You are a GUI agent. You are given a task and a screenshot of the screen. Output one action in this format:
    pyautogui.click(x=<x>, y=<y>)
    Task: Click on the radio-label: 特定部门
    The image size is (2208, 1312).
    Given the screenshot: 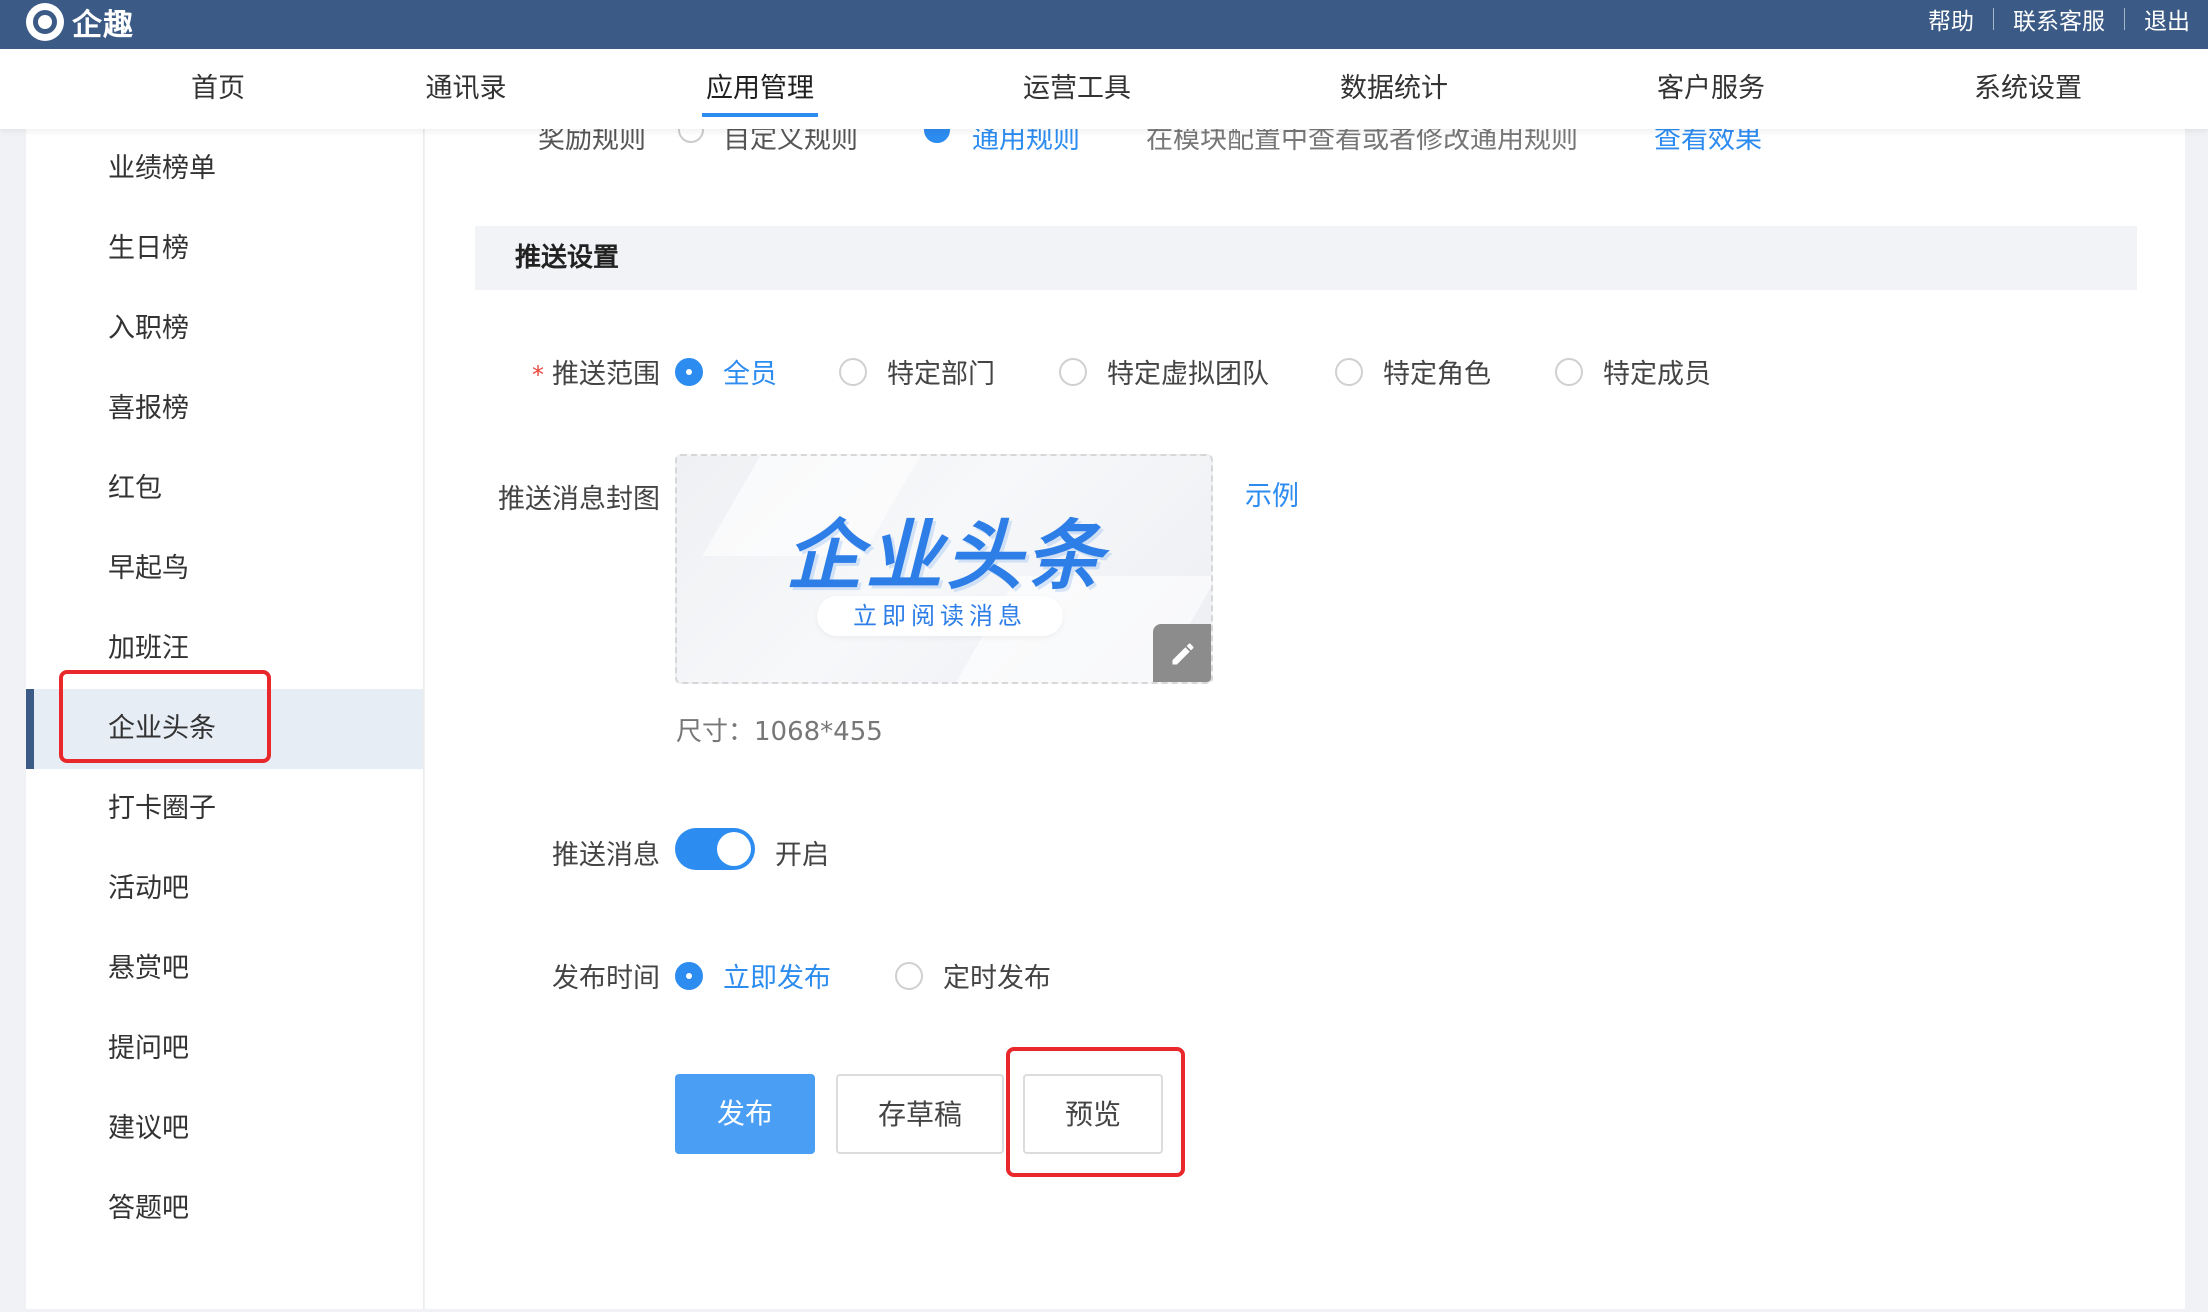 What is the action you would take?
    pyautogui.click(x=941, y=374)
    